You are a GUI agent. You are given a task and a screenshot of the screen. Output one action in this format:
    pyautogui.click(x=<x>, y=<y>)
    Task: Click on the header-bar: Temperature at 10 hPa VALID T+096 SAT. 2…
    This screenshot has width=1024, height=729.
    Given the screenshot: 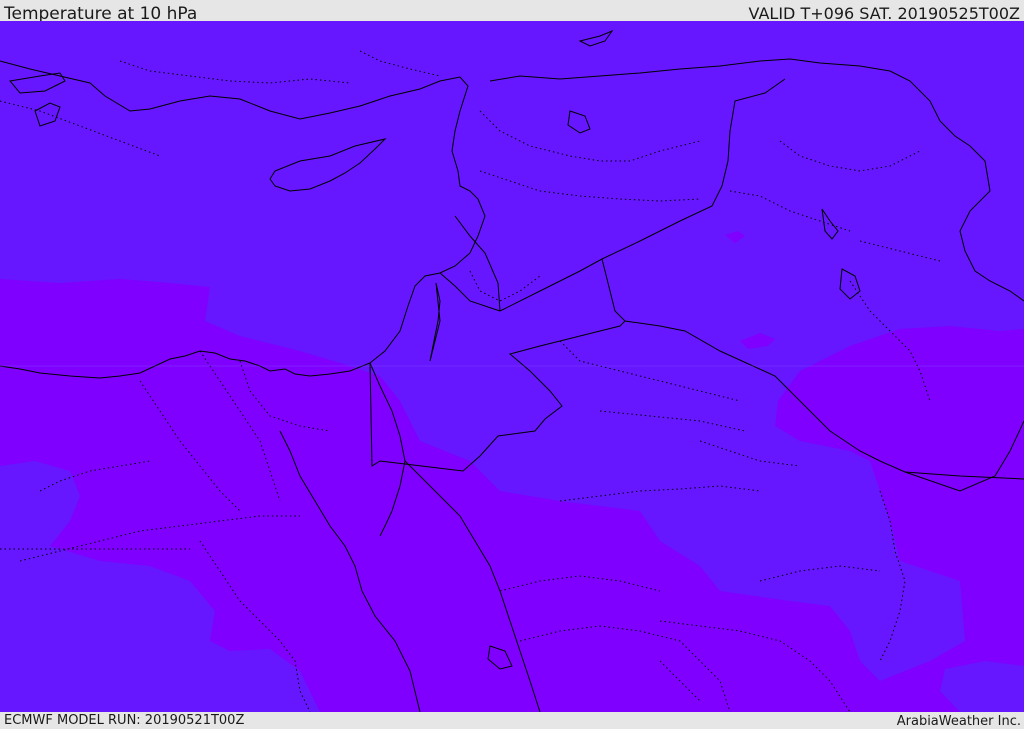 What is the action you would take?
    pyautogui.click(x=512, y=12)
    